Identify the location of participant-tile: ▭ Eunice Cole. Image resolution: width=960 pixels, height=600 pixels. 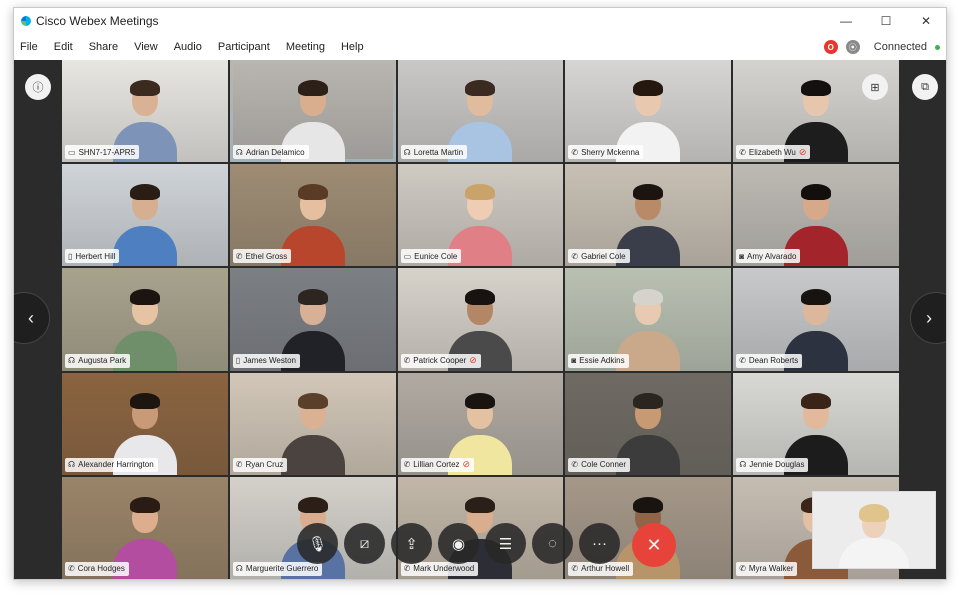
(480, 215).